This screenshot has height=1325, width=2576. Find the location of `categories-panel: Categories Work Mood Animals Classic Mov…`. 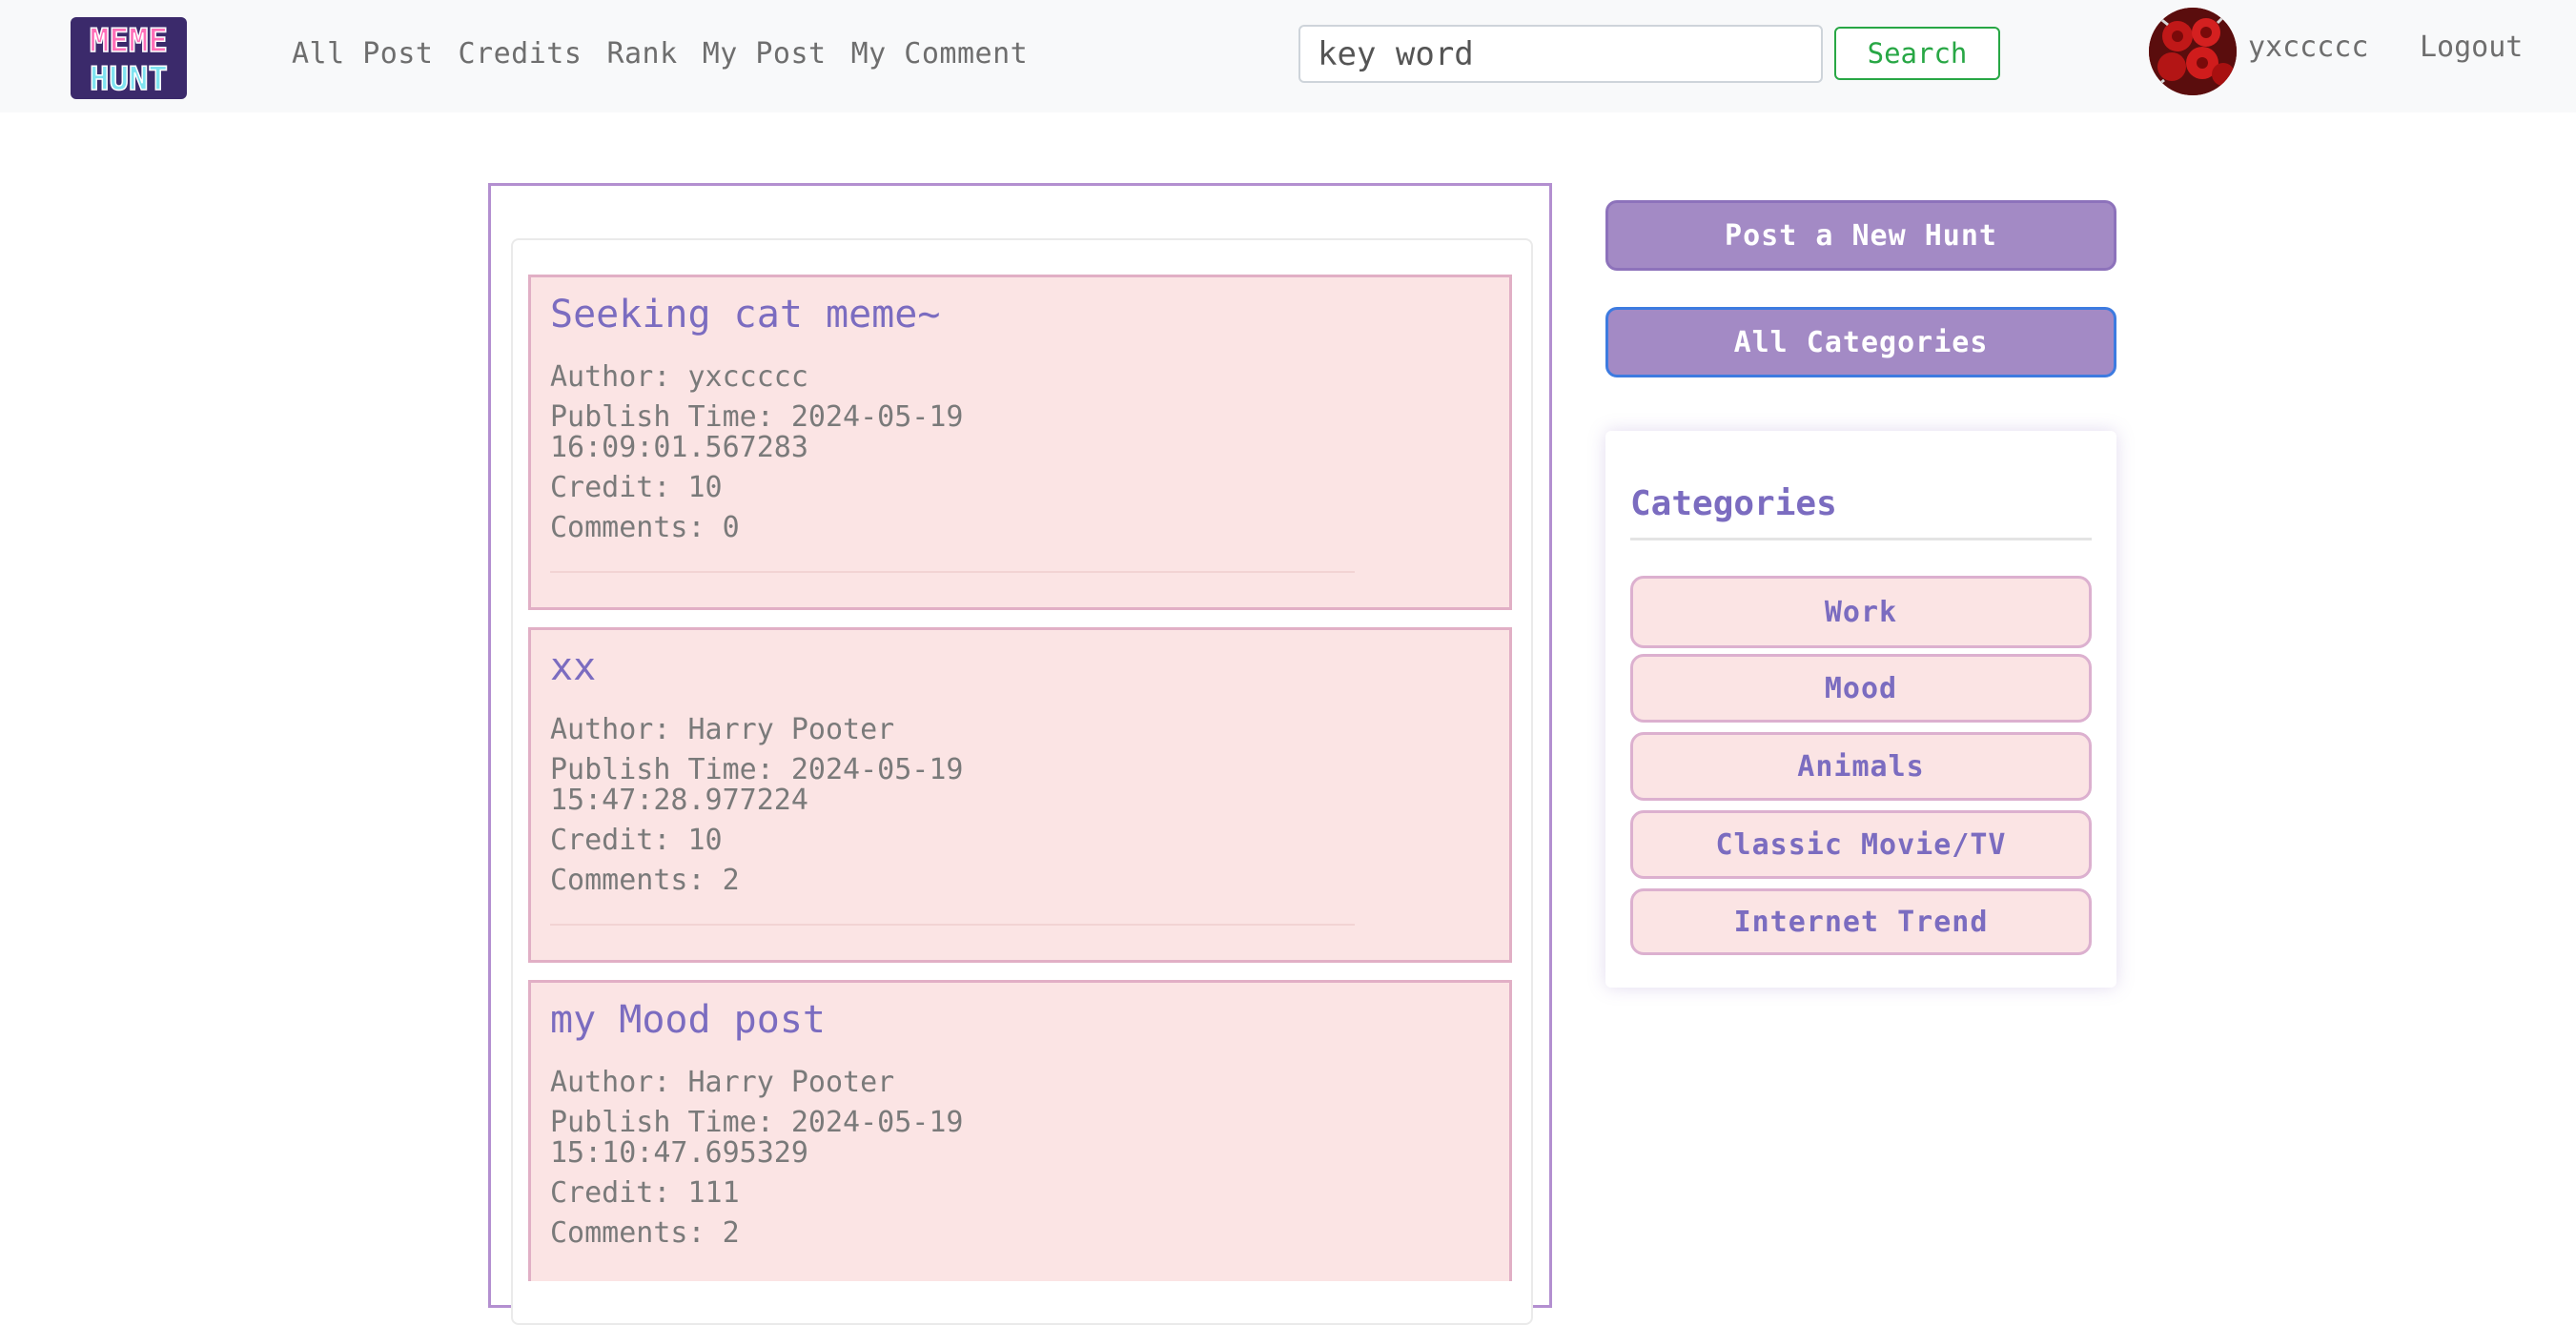

categories-panel: Categories Work Mood Animals Classic Mov… is located at coordinates (1860, 709).